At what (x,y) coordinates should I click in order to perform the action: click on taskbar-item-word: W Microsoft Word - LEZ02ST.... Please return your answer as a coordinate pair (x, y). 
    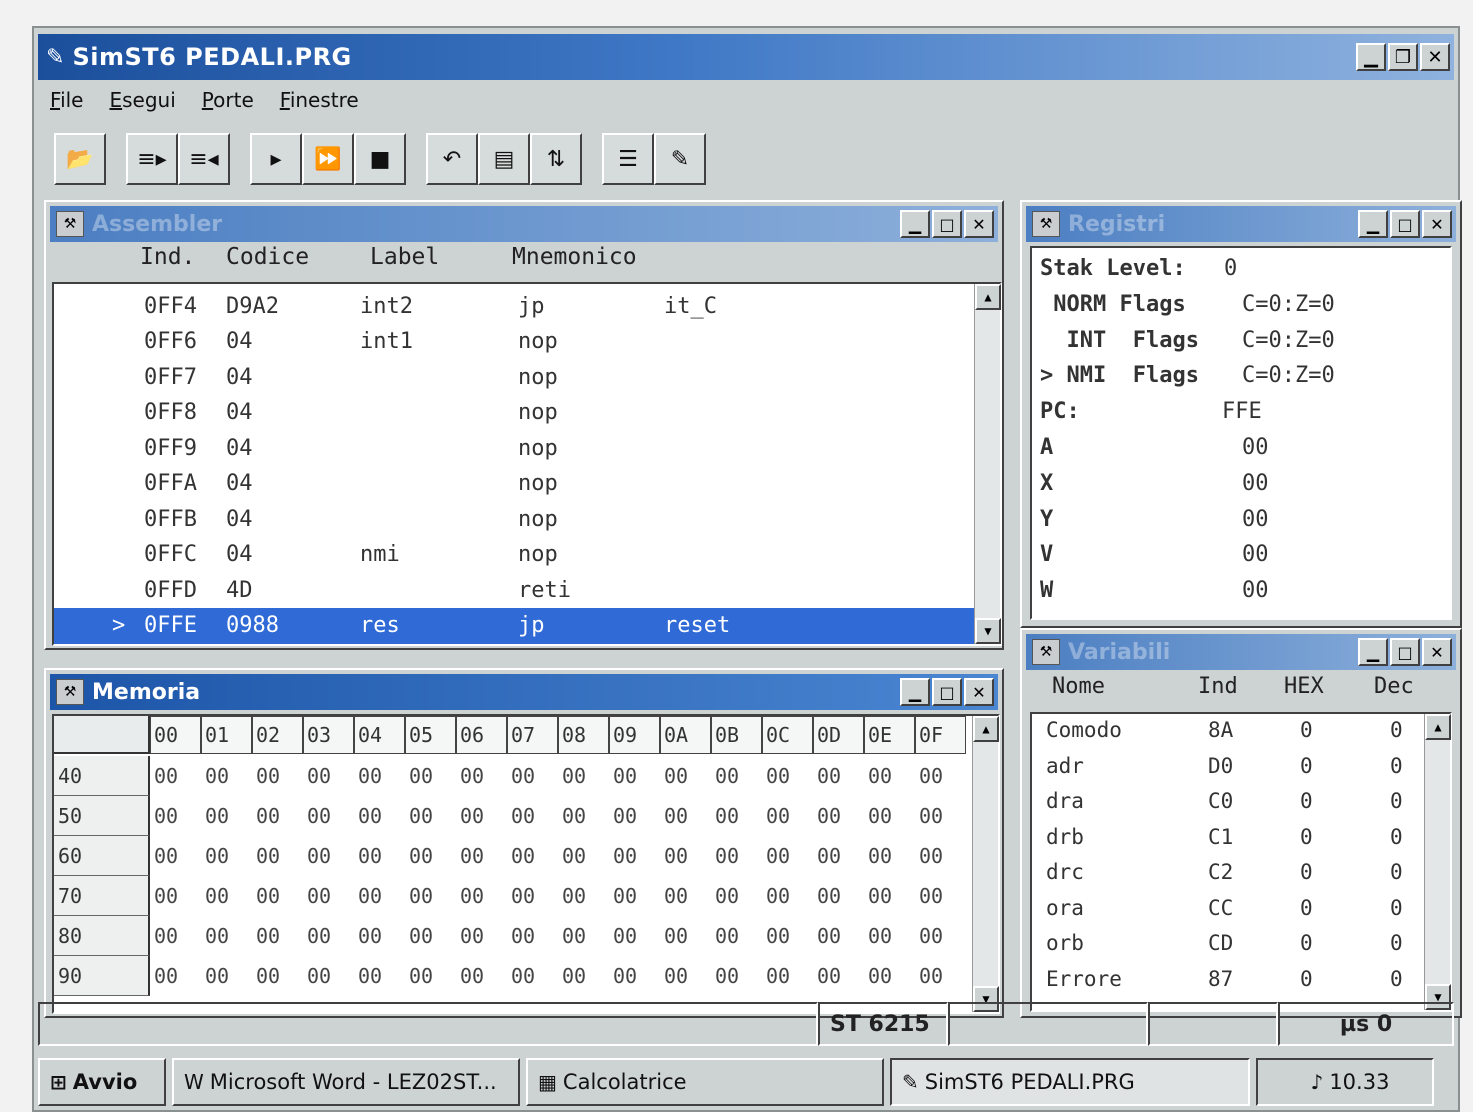
    Looking at the image, I should click on (346, 1082).